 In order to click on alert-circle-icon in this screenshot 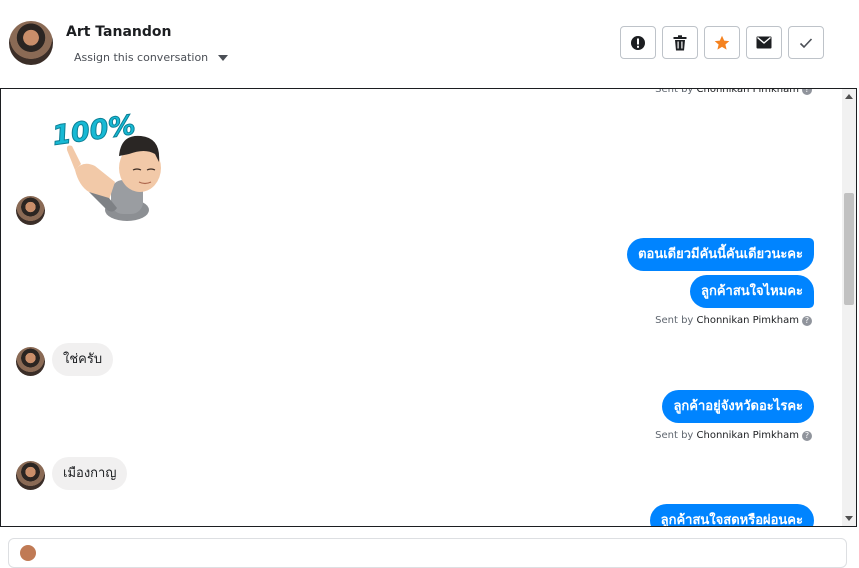, I will do `click(638, 42)`.